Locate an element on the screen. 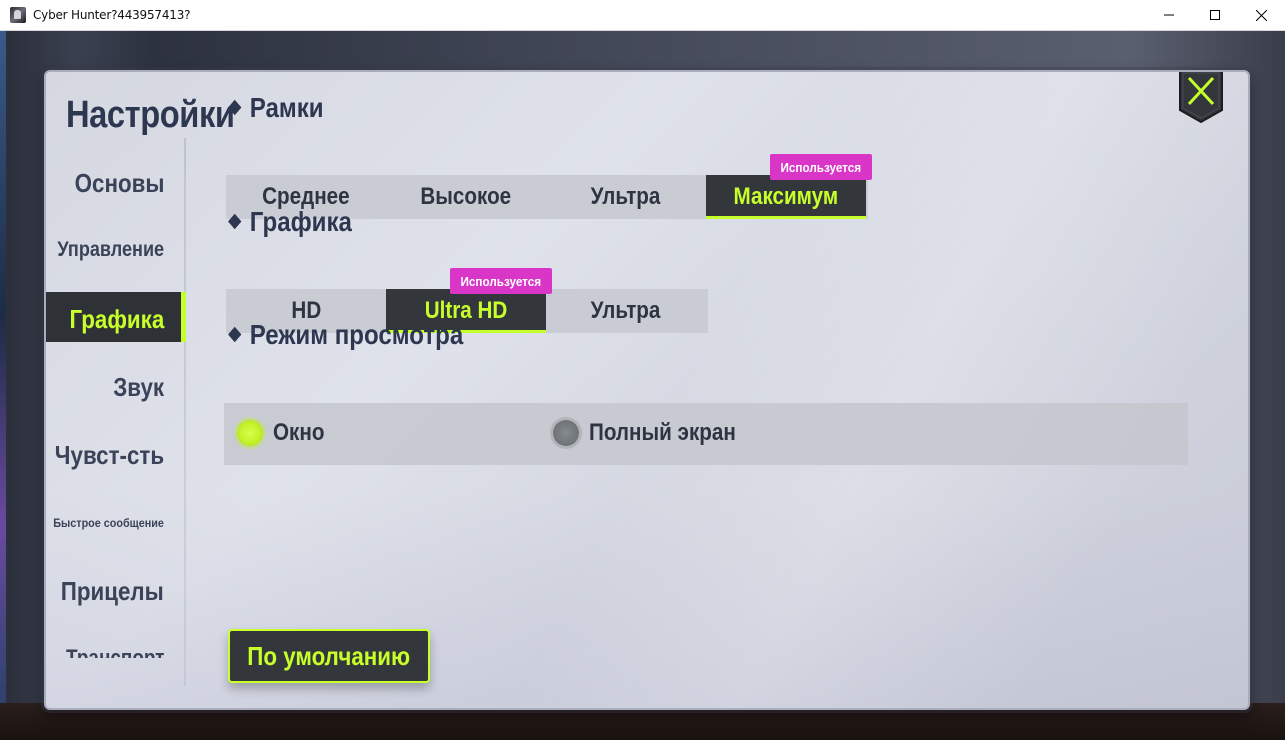 The image size is (1285, 740). maximize-button is located at coordinates (1215, 15).